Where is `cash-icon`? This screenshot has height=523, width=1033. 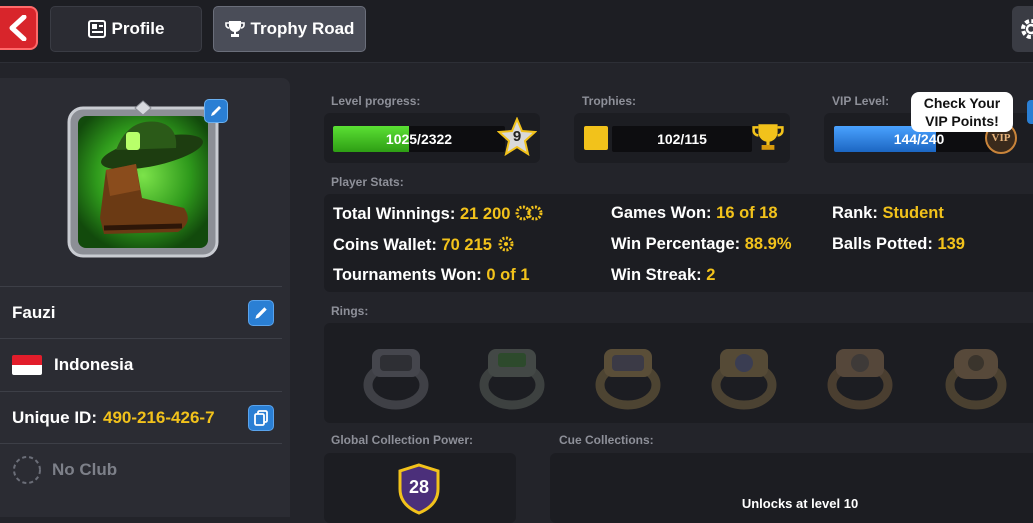 cash-icon is located at coordinates (529, 213).